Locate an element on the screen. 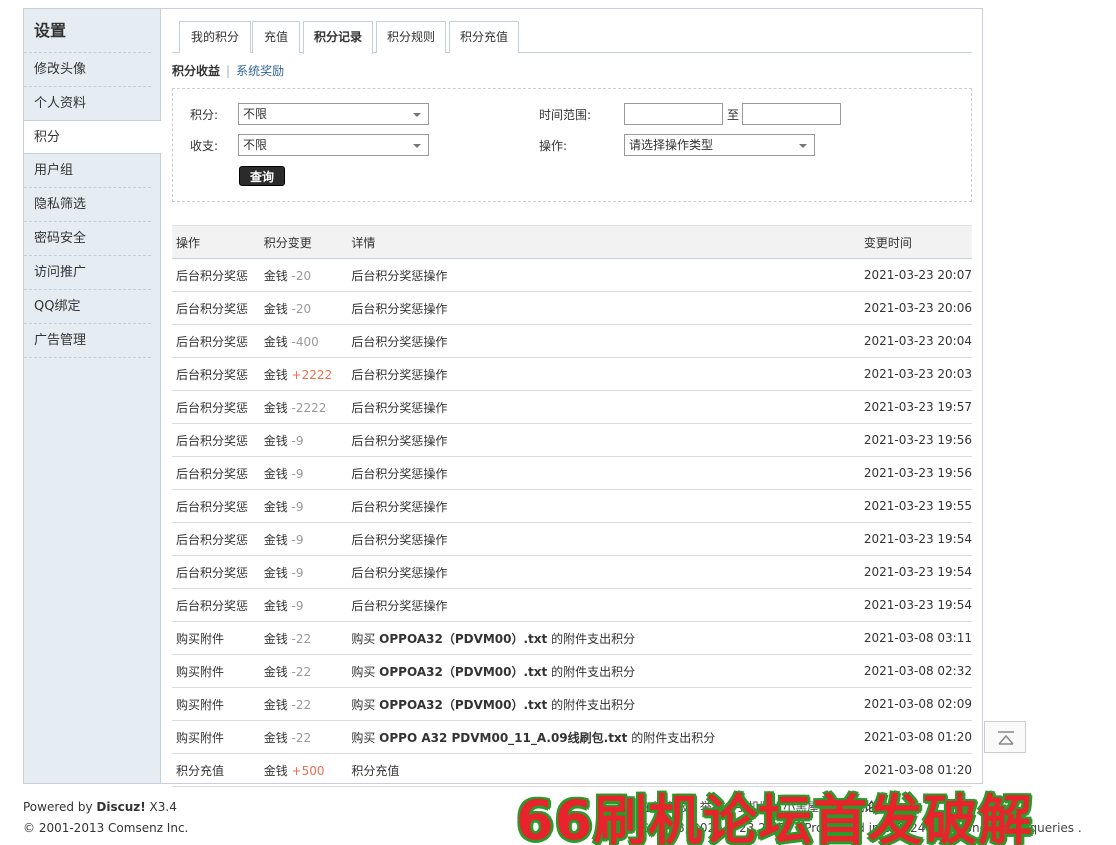 The image size is (1116, 845). sidebar-item: 修改头像 is located at coordinates (87, 70).